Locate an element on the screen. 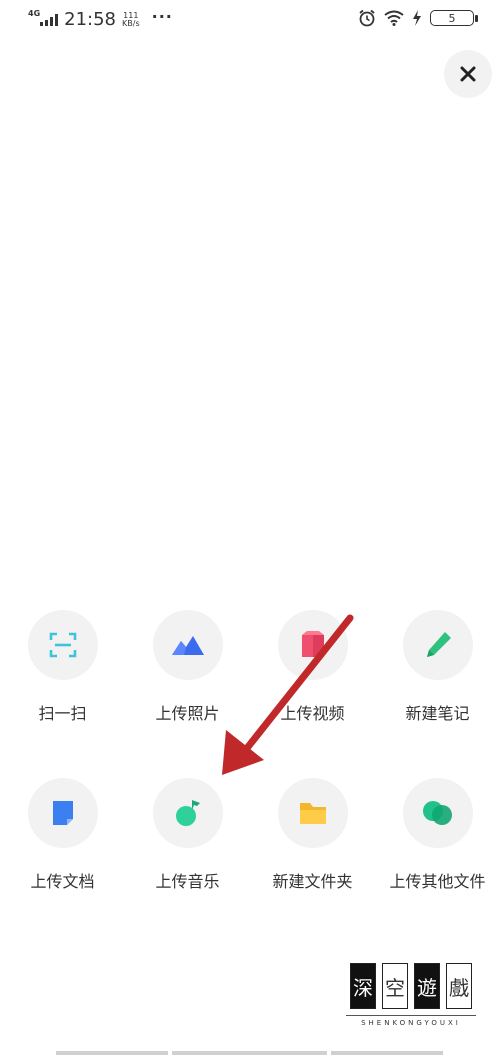 The image size is (500, 1057). watermark-char: 空 is located at coordinates (395, 986).